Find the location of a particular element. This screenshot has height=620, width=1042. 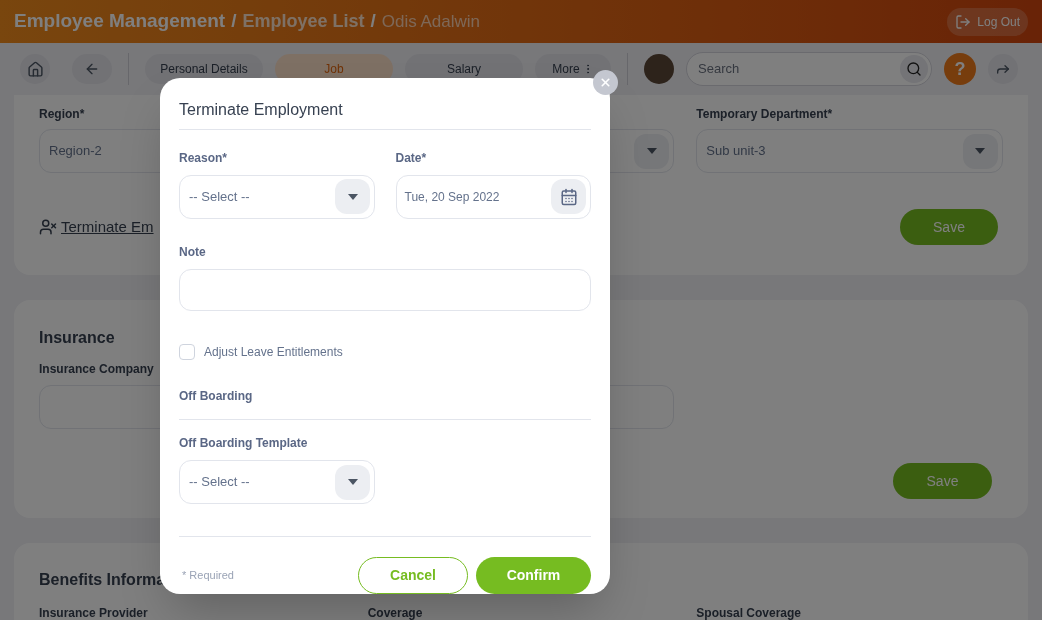

section-title: Off Boarding is located at coordinates (216, 397).